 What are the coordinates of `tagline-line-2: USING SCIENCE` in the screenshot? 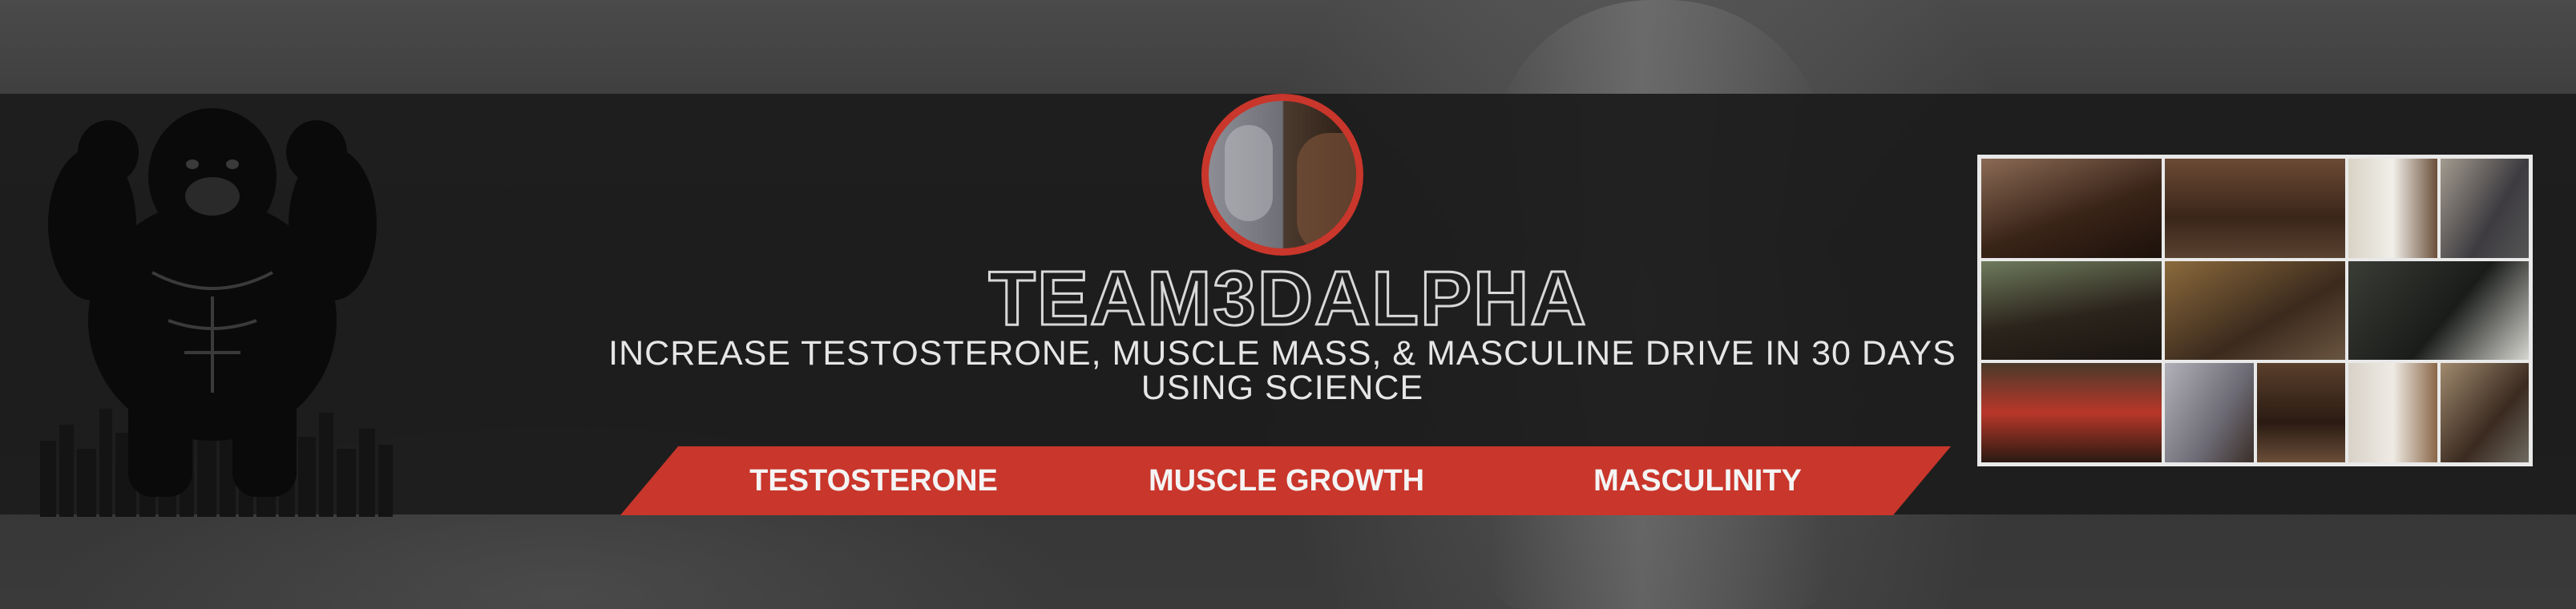 It's located at (1283, 388).